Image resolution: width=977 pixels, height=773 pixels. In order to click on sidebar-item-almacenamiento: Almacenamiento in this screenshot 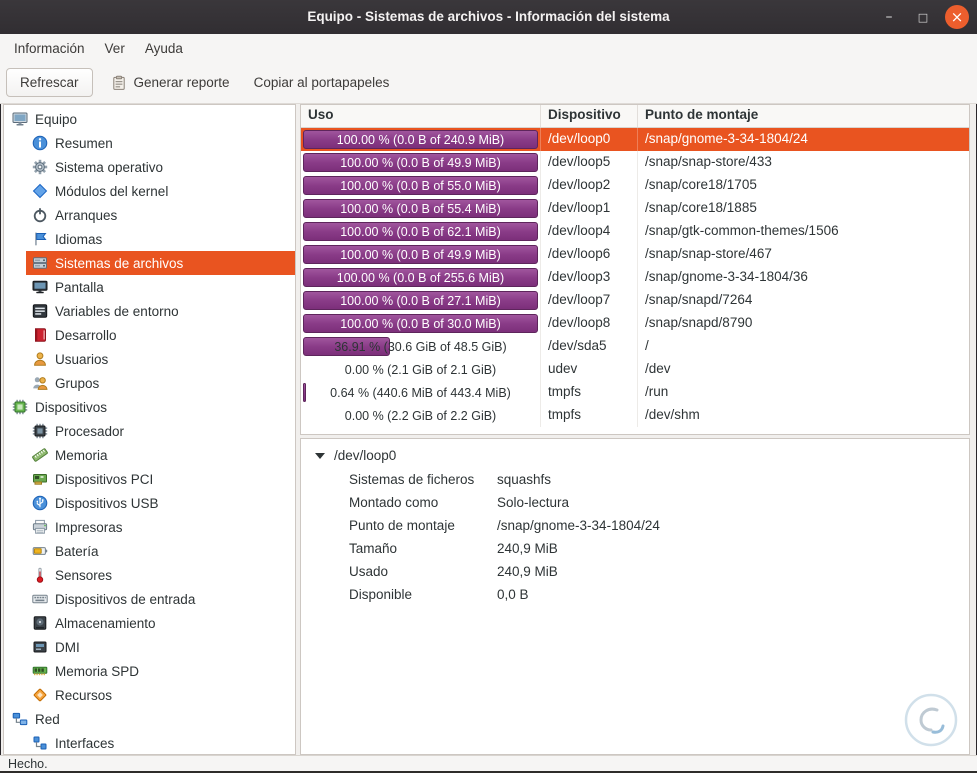, I will do `click(149, 623)`.